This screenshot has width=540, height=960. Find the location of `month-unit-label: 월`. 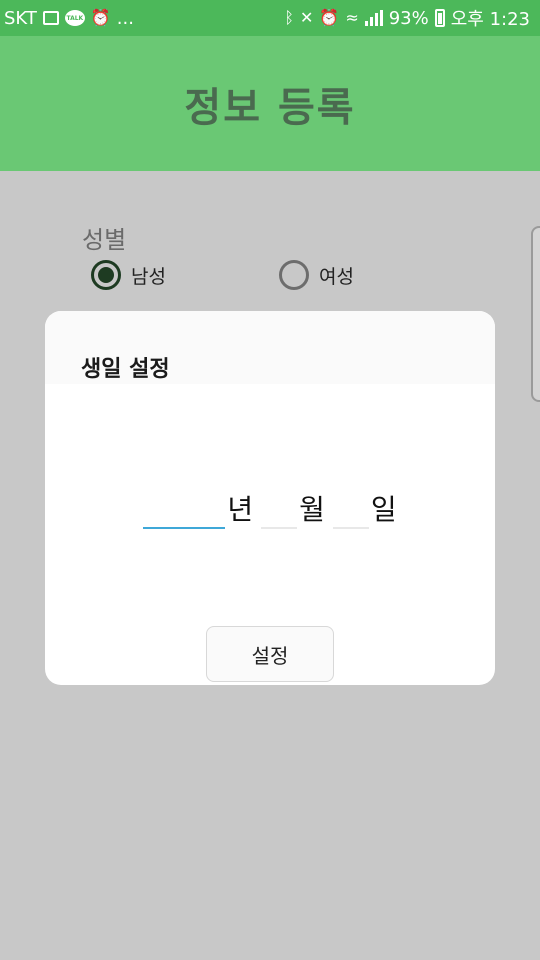

month-unit-label: 월 is located at coordinates (312, 509).